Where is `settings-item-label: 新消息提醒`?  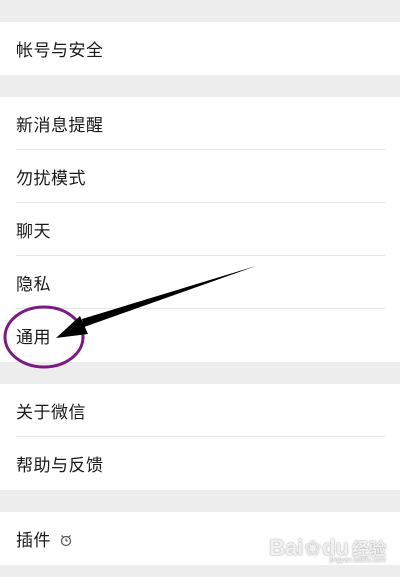
settings-item-label: 新消息提醒 is located at coordinates (60, 126).